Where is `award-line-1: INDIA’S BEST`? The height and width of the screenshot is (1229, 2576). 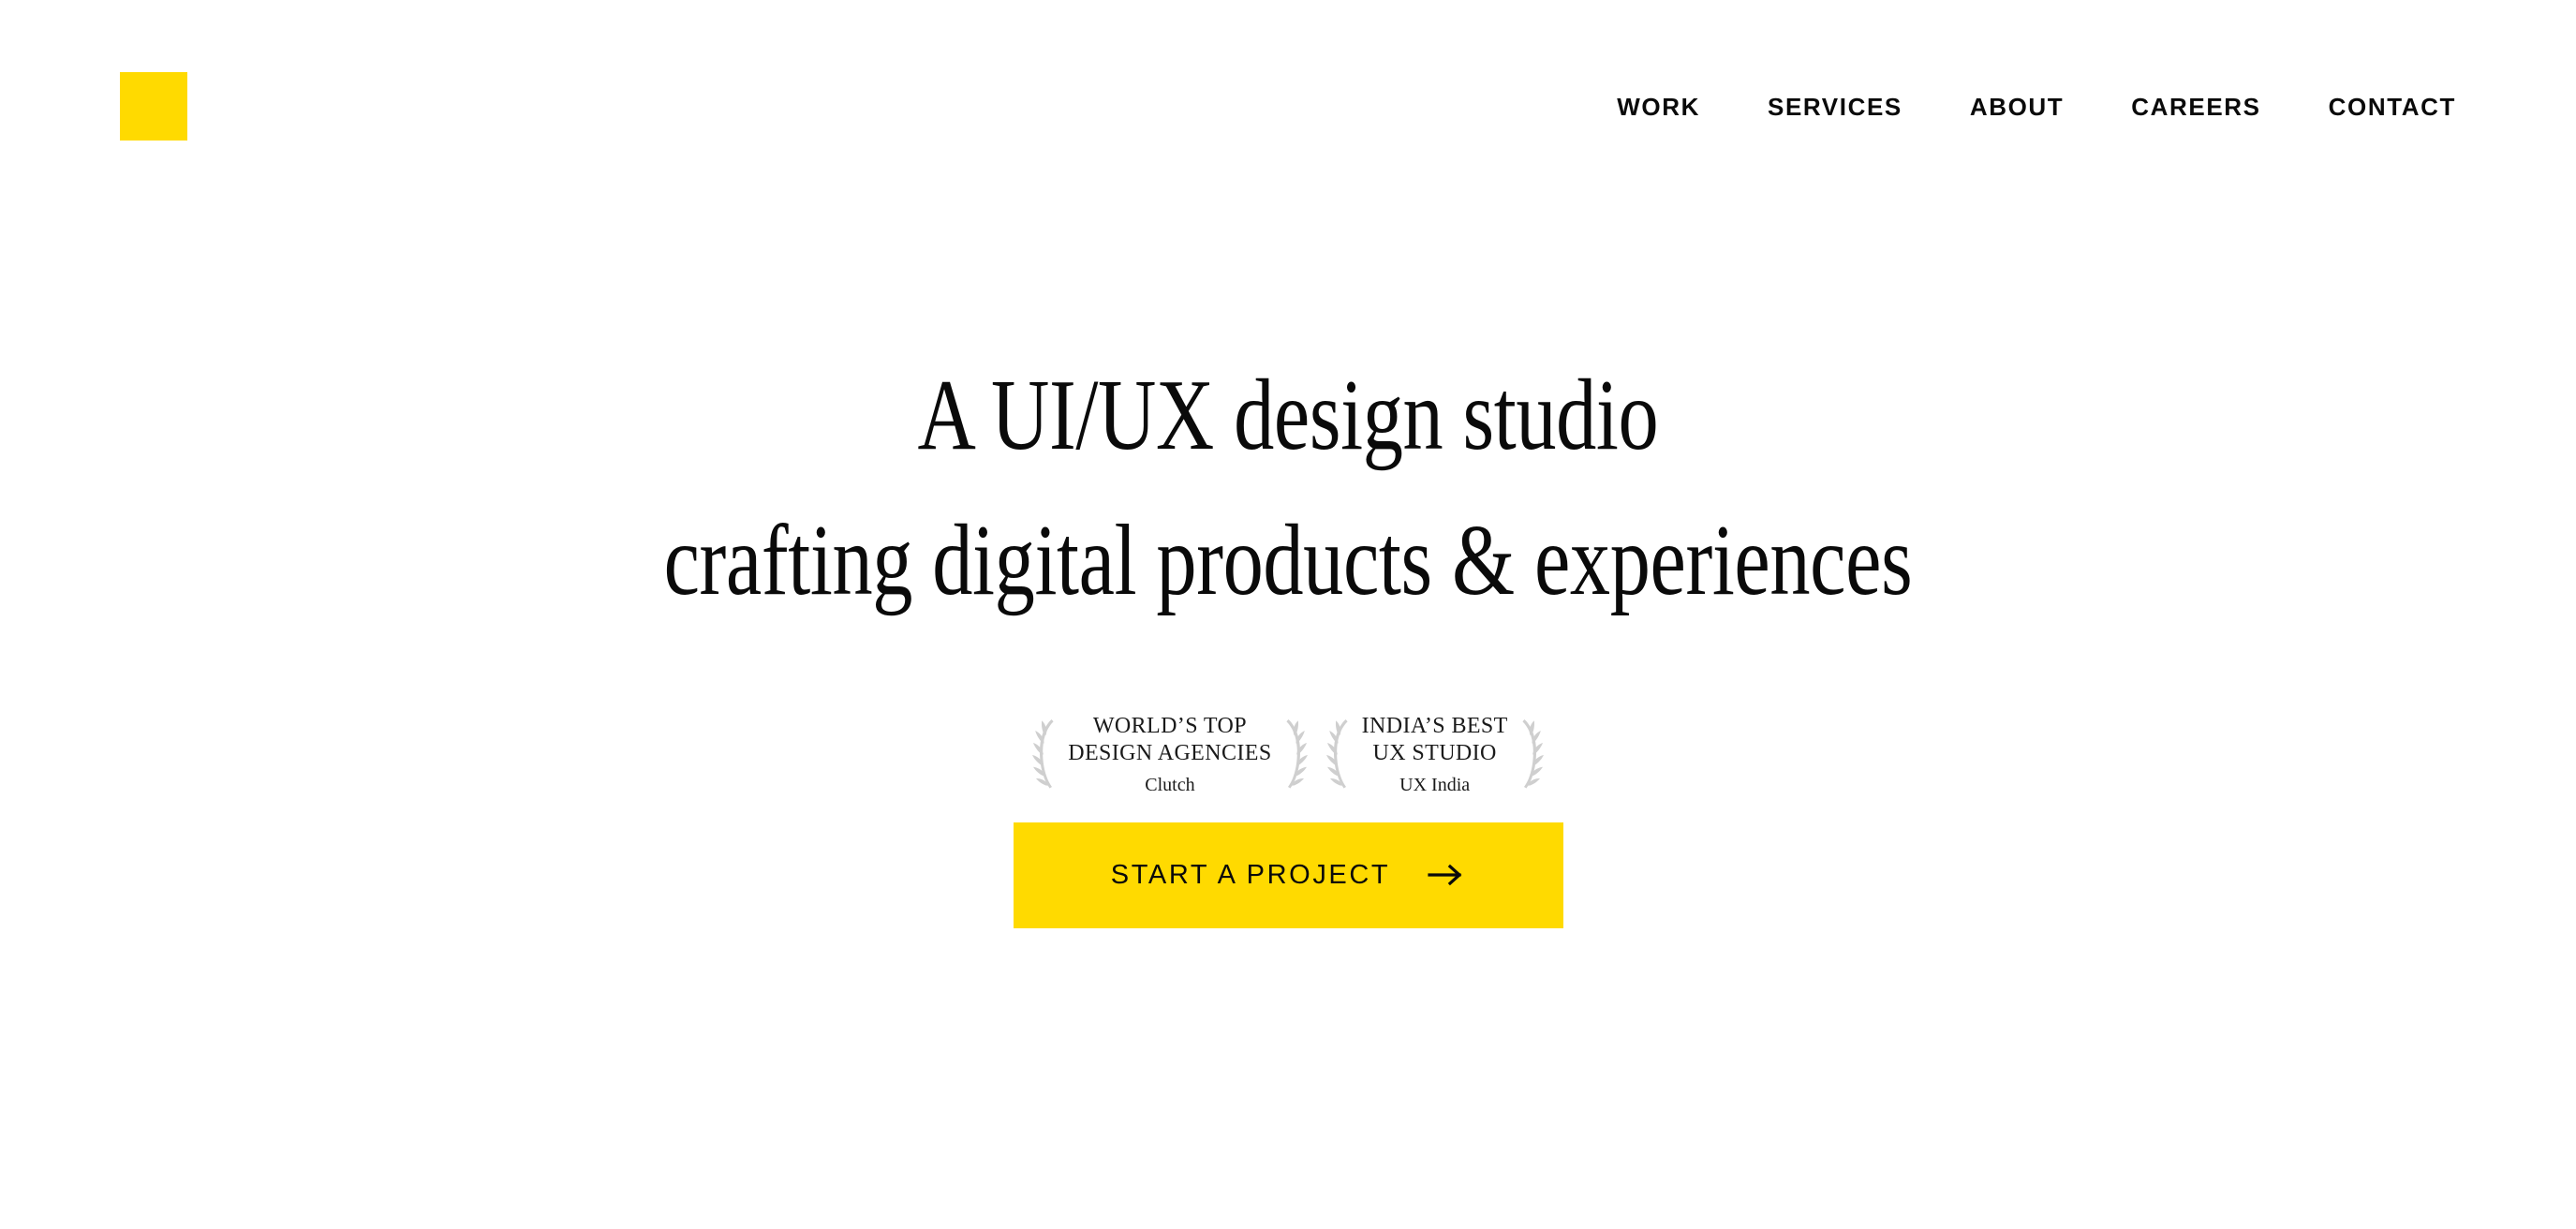
award-line-1: INDIA’S BEST is located at coordinates (1435, 726).